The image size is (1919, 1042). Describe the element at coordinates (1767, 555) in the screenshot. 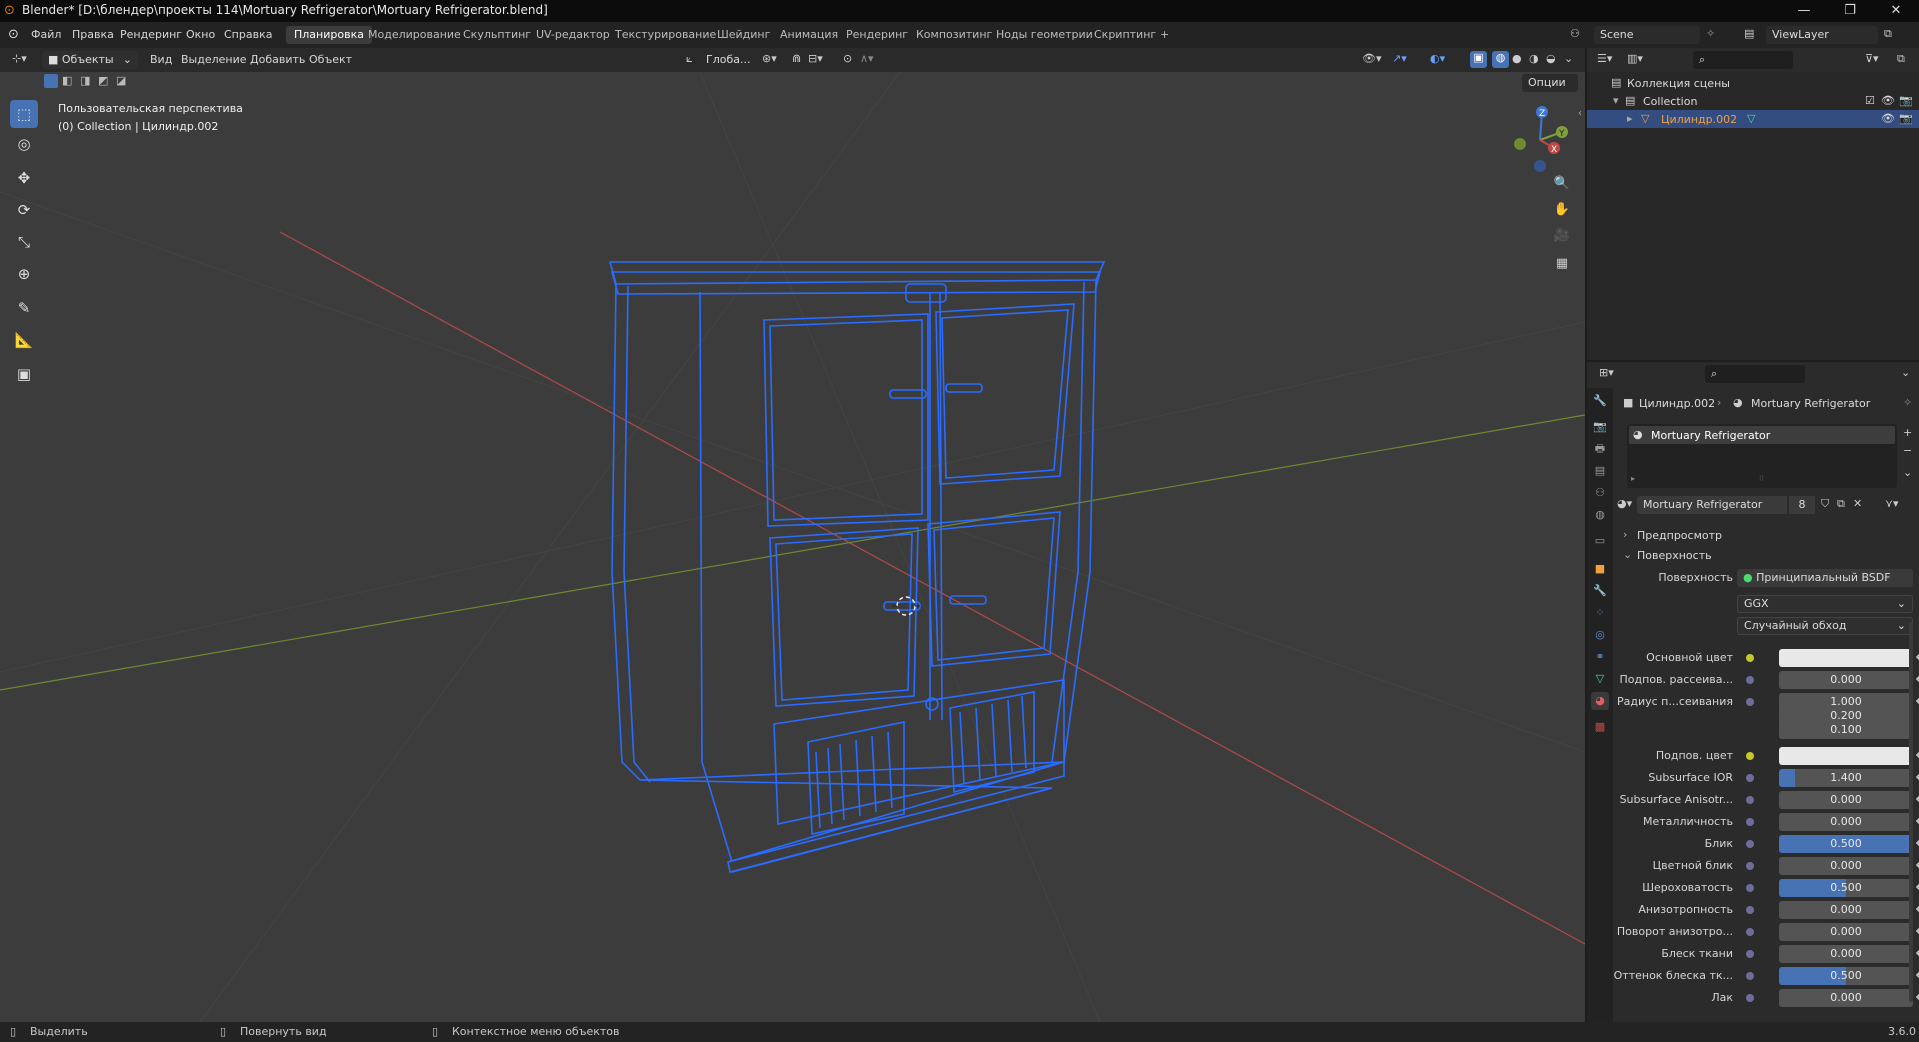

I see `surface-panel-header: ⌄ Поверхность` at that location.